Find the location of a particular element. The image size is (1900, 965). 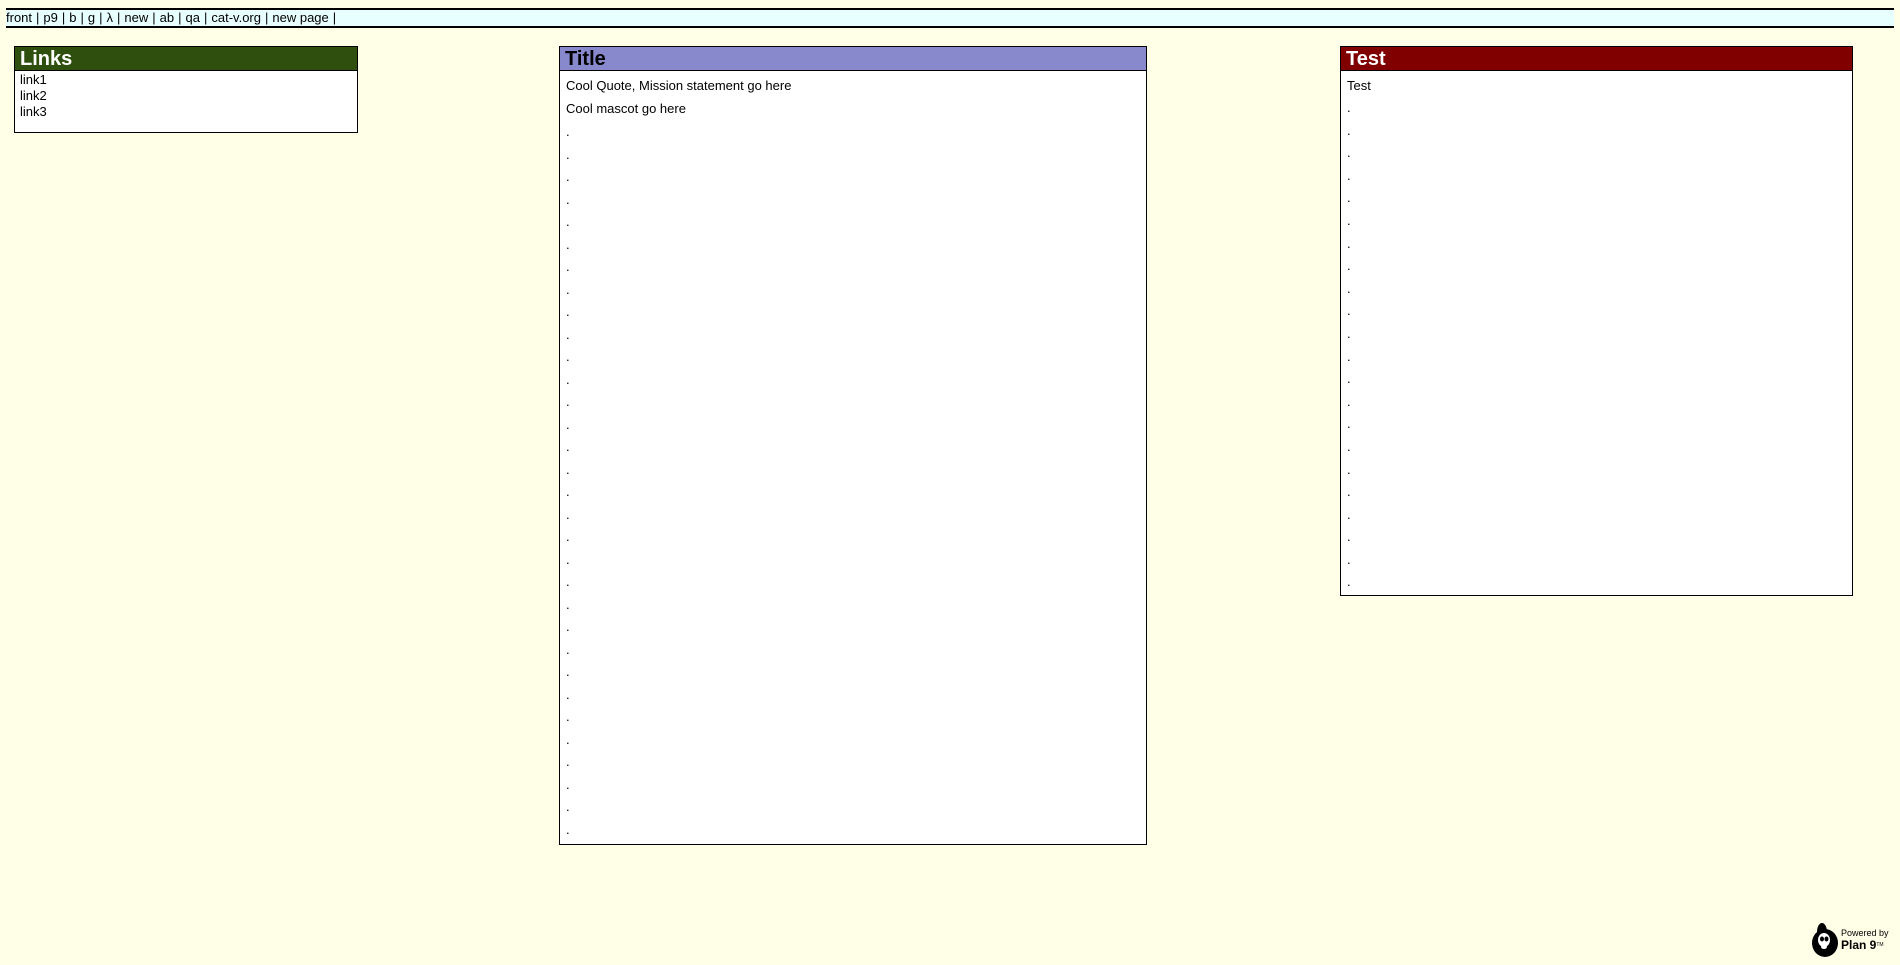

links-box-title: Links is located at coordinates (186, 59).